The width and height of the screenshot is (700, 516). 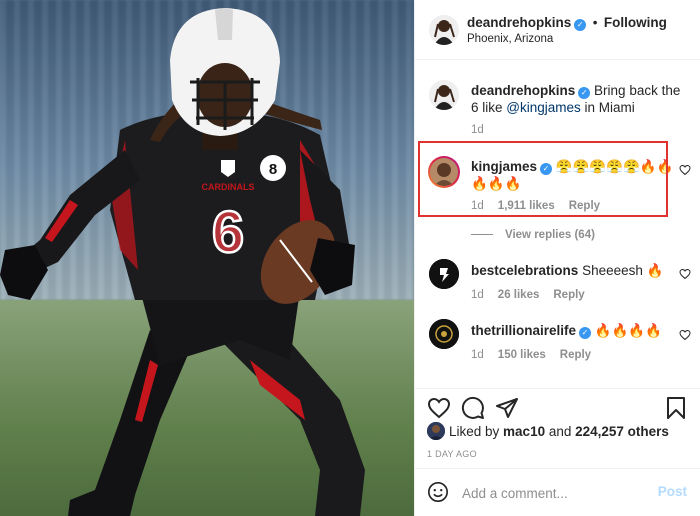 I want to click on post-timestamp: 1 DAY AGO, so click(x=452, y=454).